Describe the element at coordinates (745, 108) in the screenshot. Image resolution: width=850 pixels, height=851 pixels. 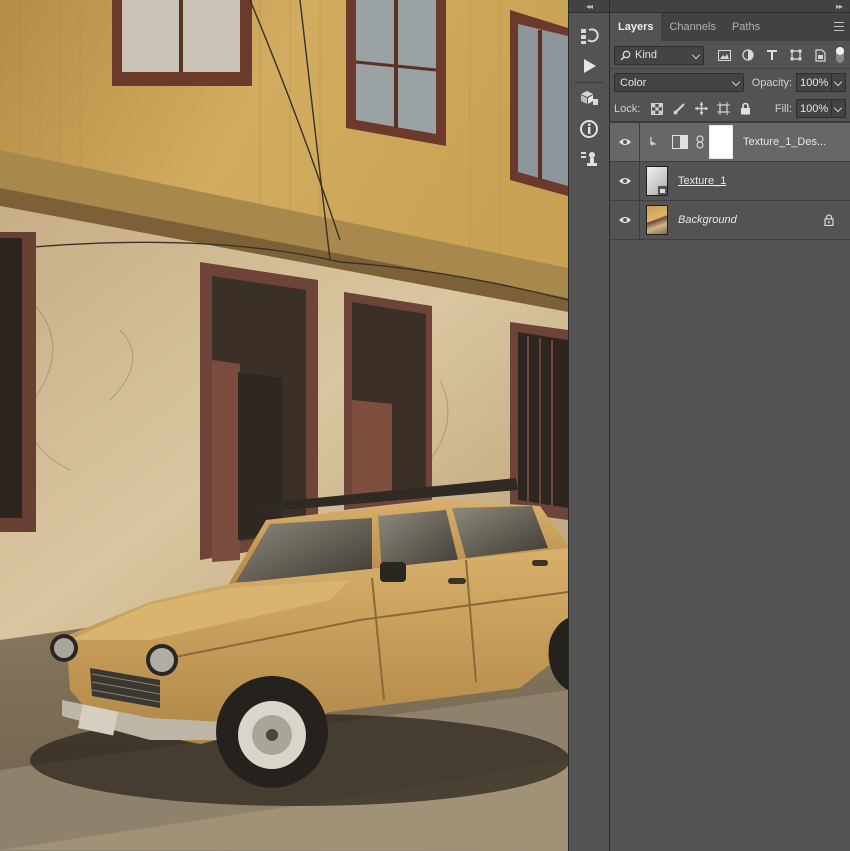
I see `lock-all-icon` at that location.